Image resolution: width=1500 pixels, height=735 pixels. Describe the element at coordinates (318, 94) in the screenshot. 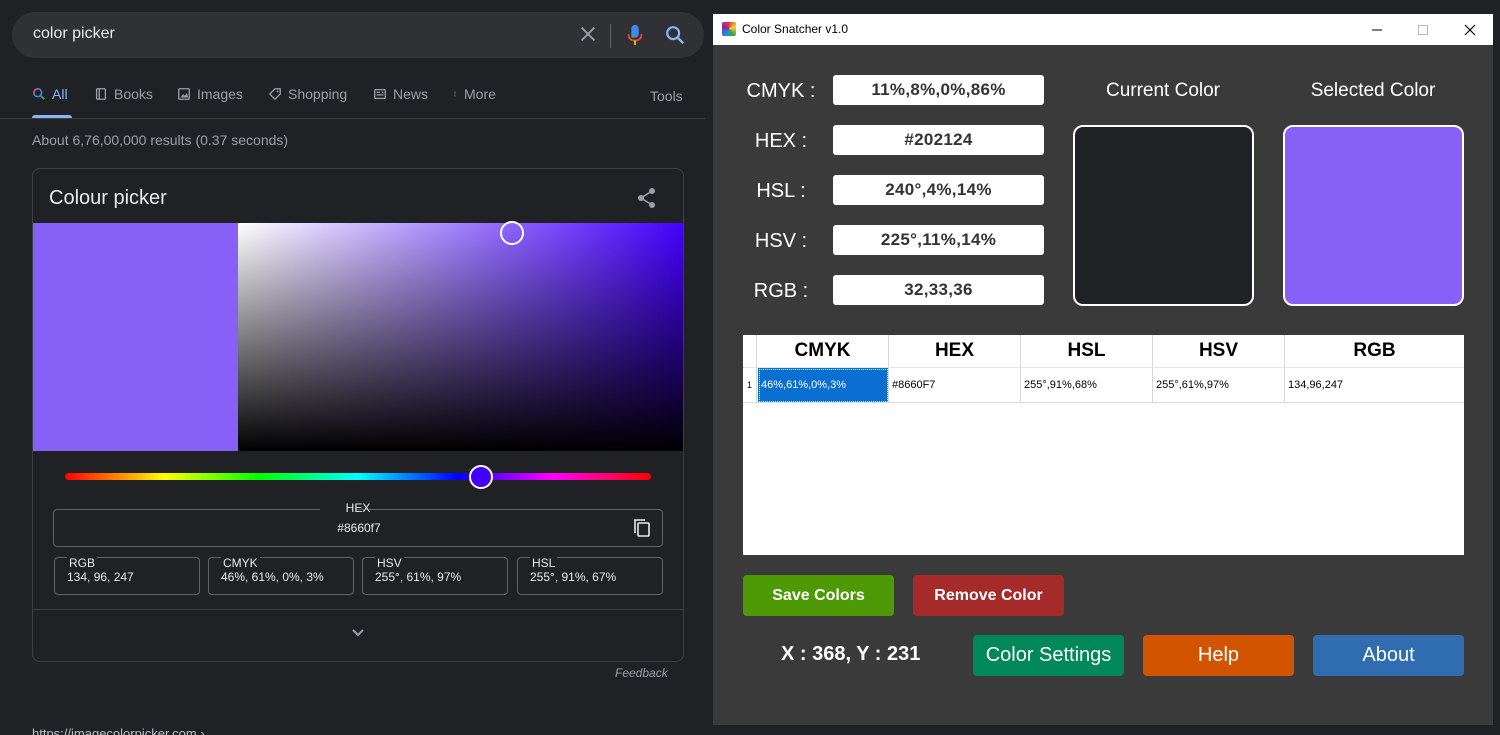

I see `tab-label: Shopping` at that location.